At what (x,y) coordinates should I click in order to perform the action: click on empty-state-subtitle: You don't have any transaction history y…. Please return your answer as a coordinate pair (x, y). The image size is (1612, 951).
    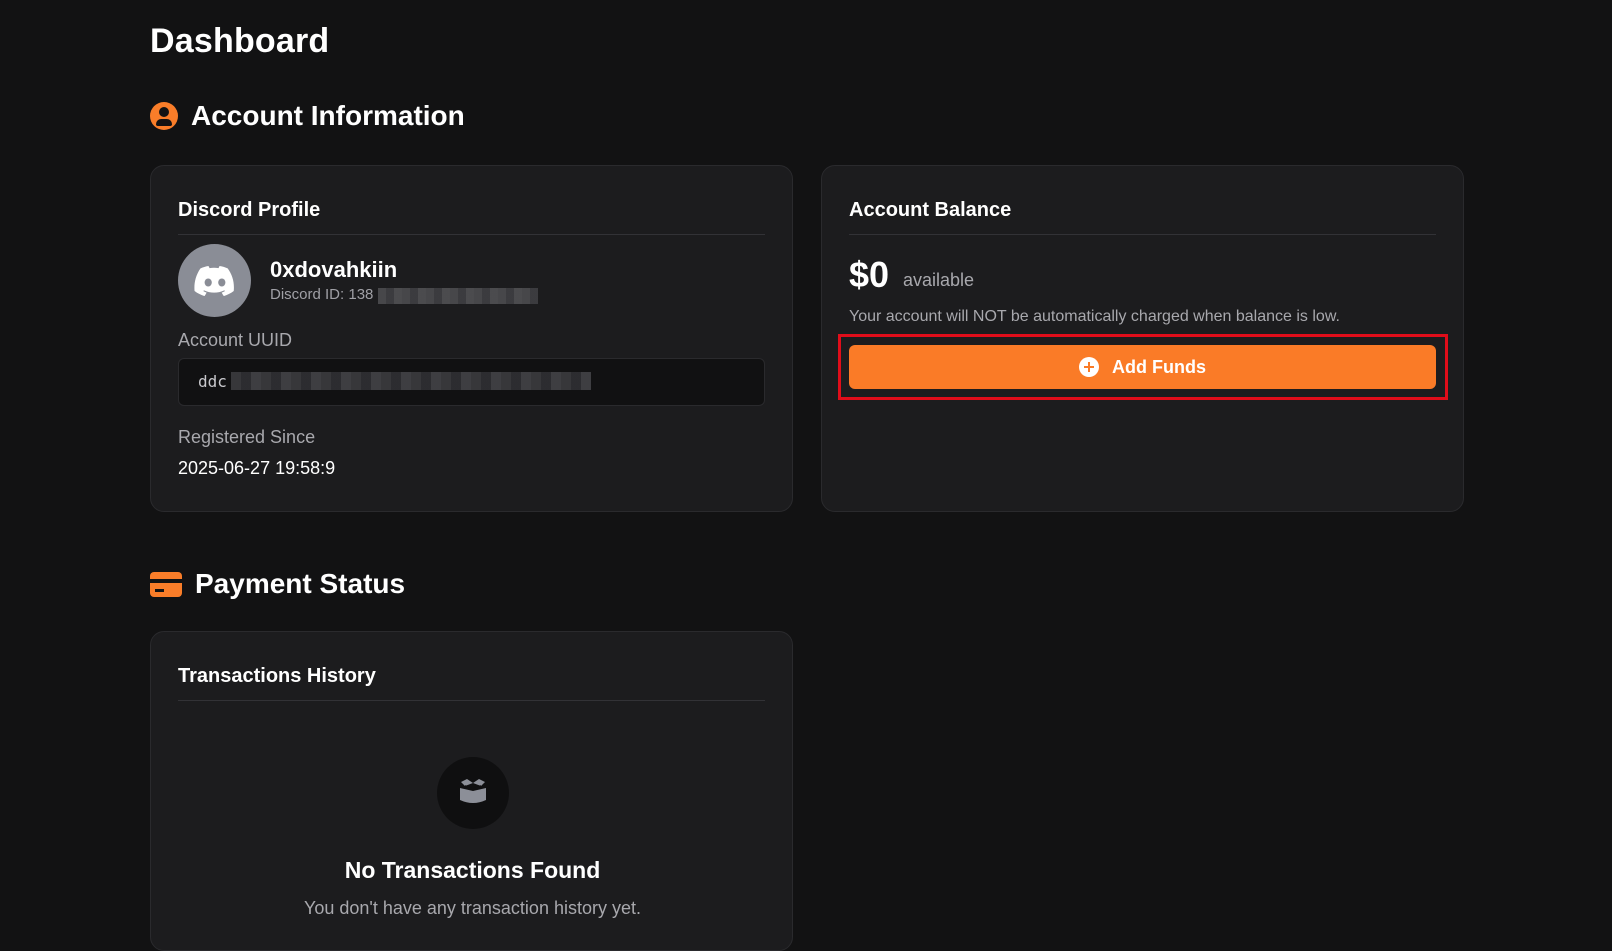
    Looking at the image, I should click on (472, 908).